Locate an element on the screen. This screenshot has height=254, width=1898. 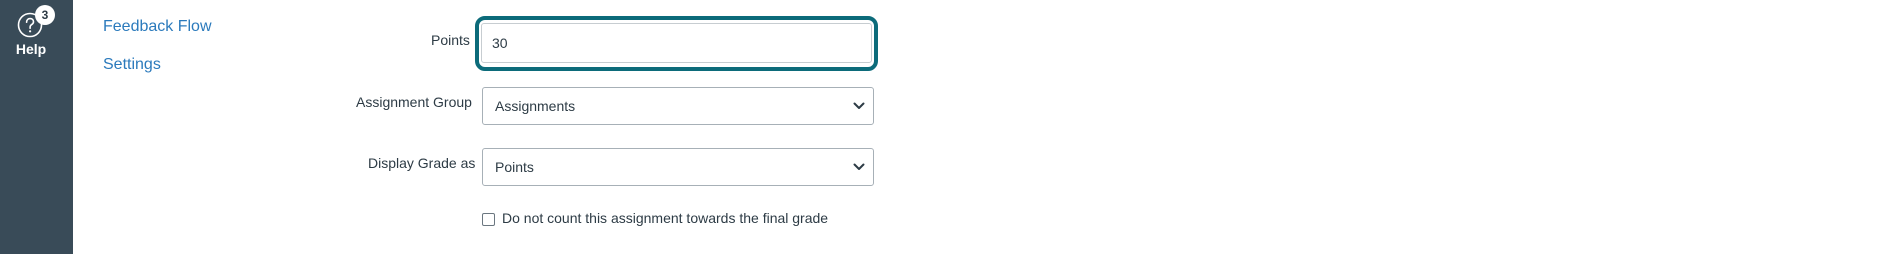
help-nav-item: 3 Help is located at coordinates (36, 31).